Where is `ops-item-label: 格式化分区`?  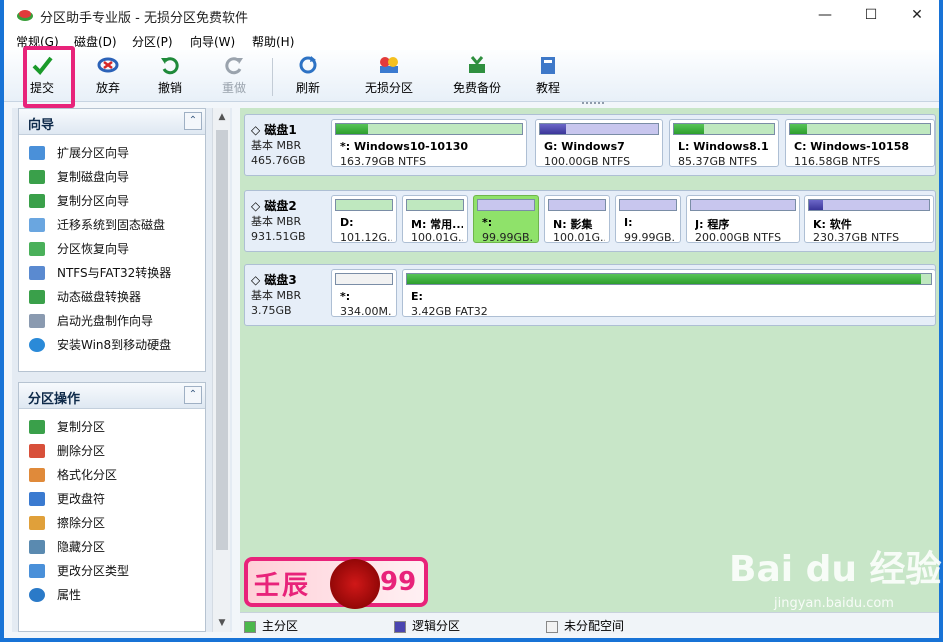
ops-item-label: 格式化分区 is located at coordinates (87, 475).